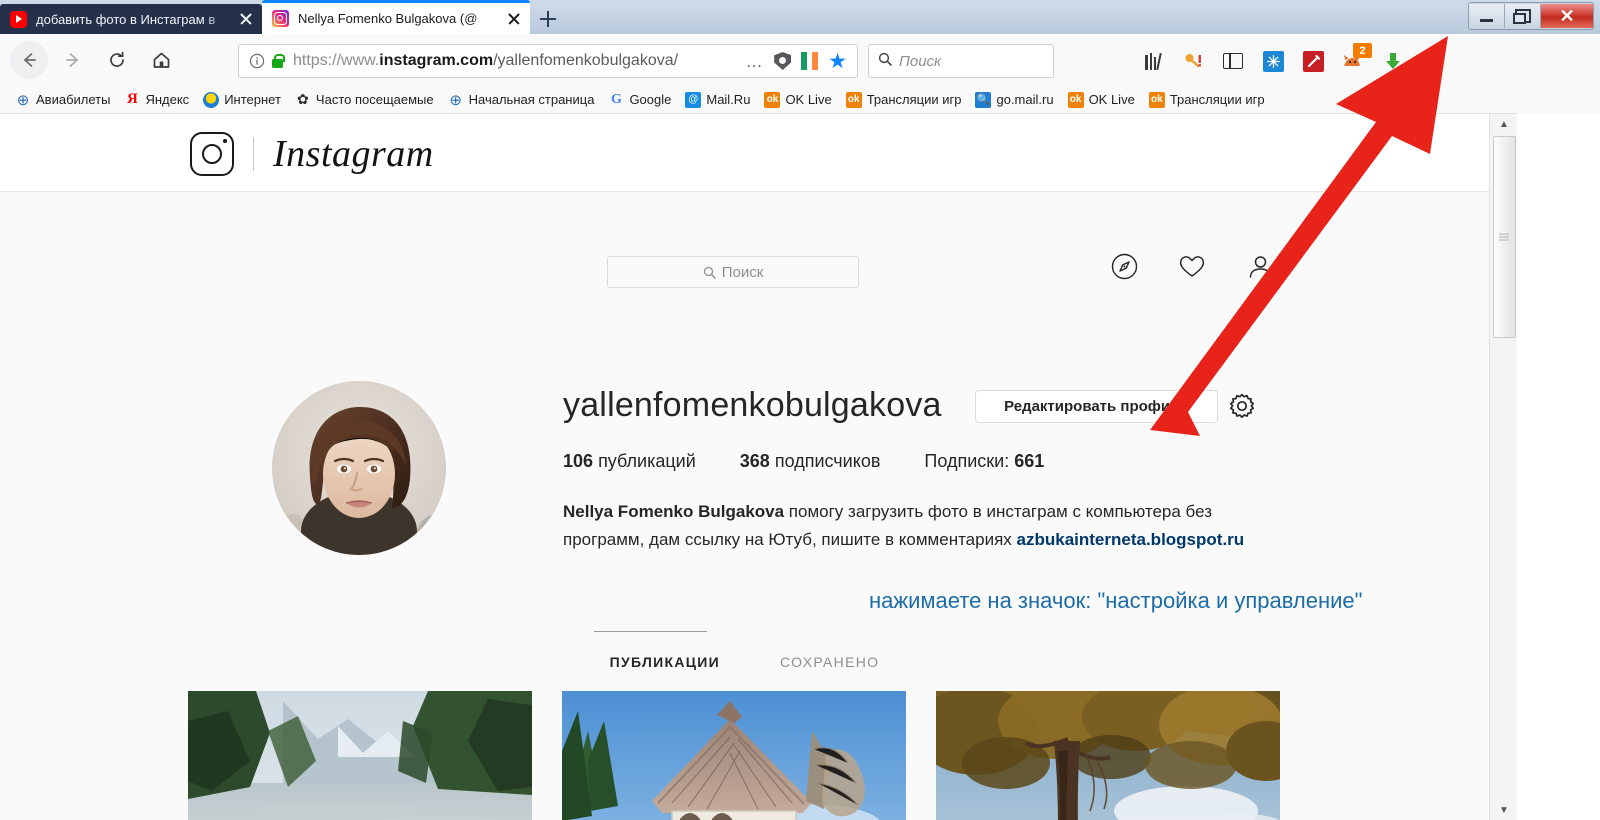 This screenshot has width=1600, height=820. I want to click on youtube-icon, so click(18, 19).